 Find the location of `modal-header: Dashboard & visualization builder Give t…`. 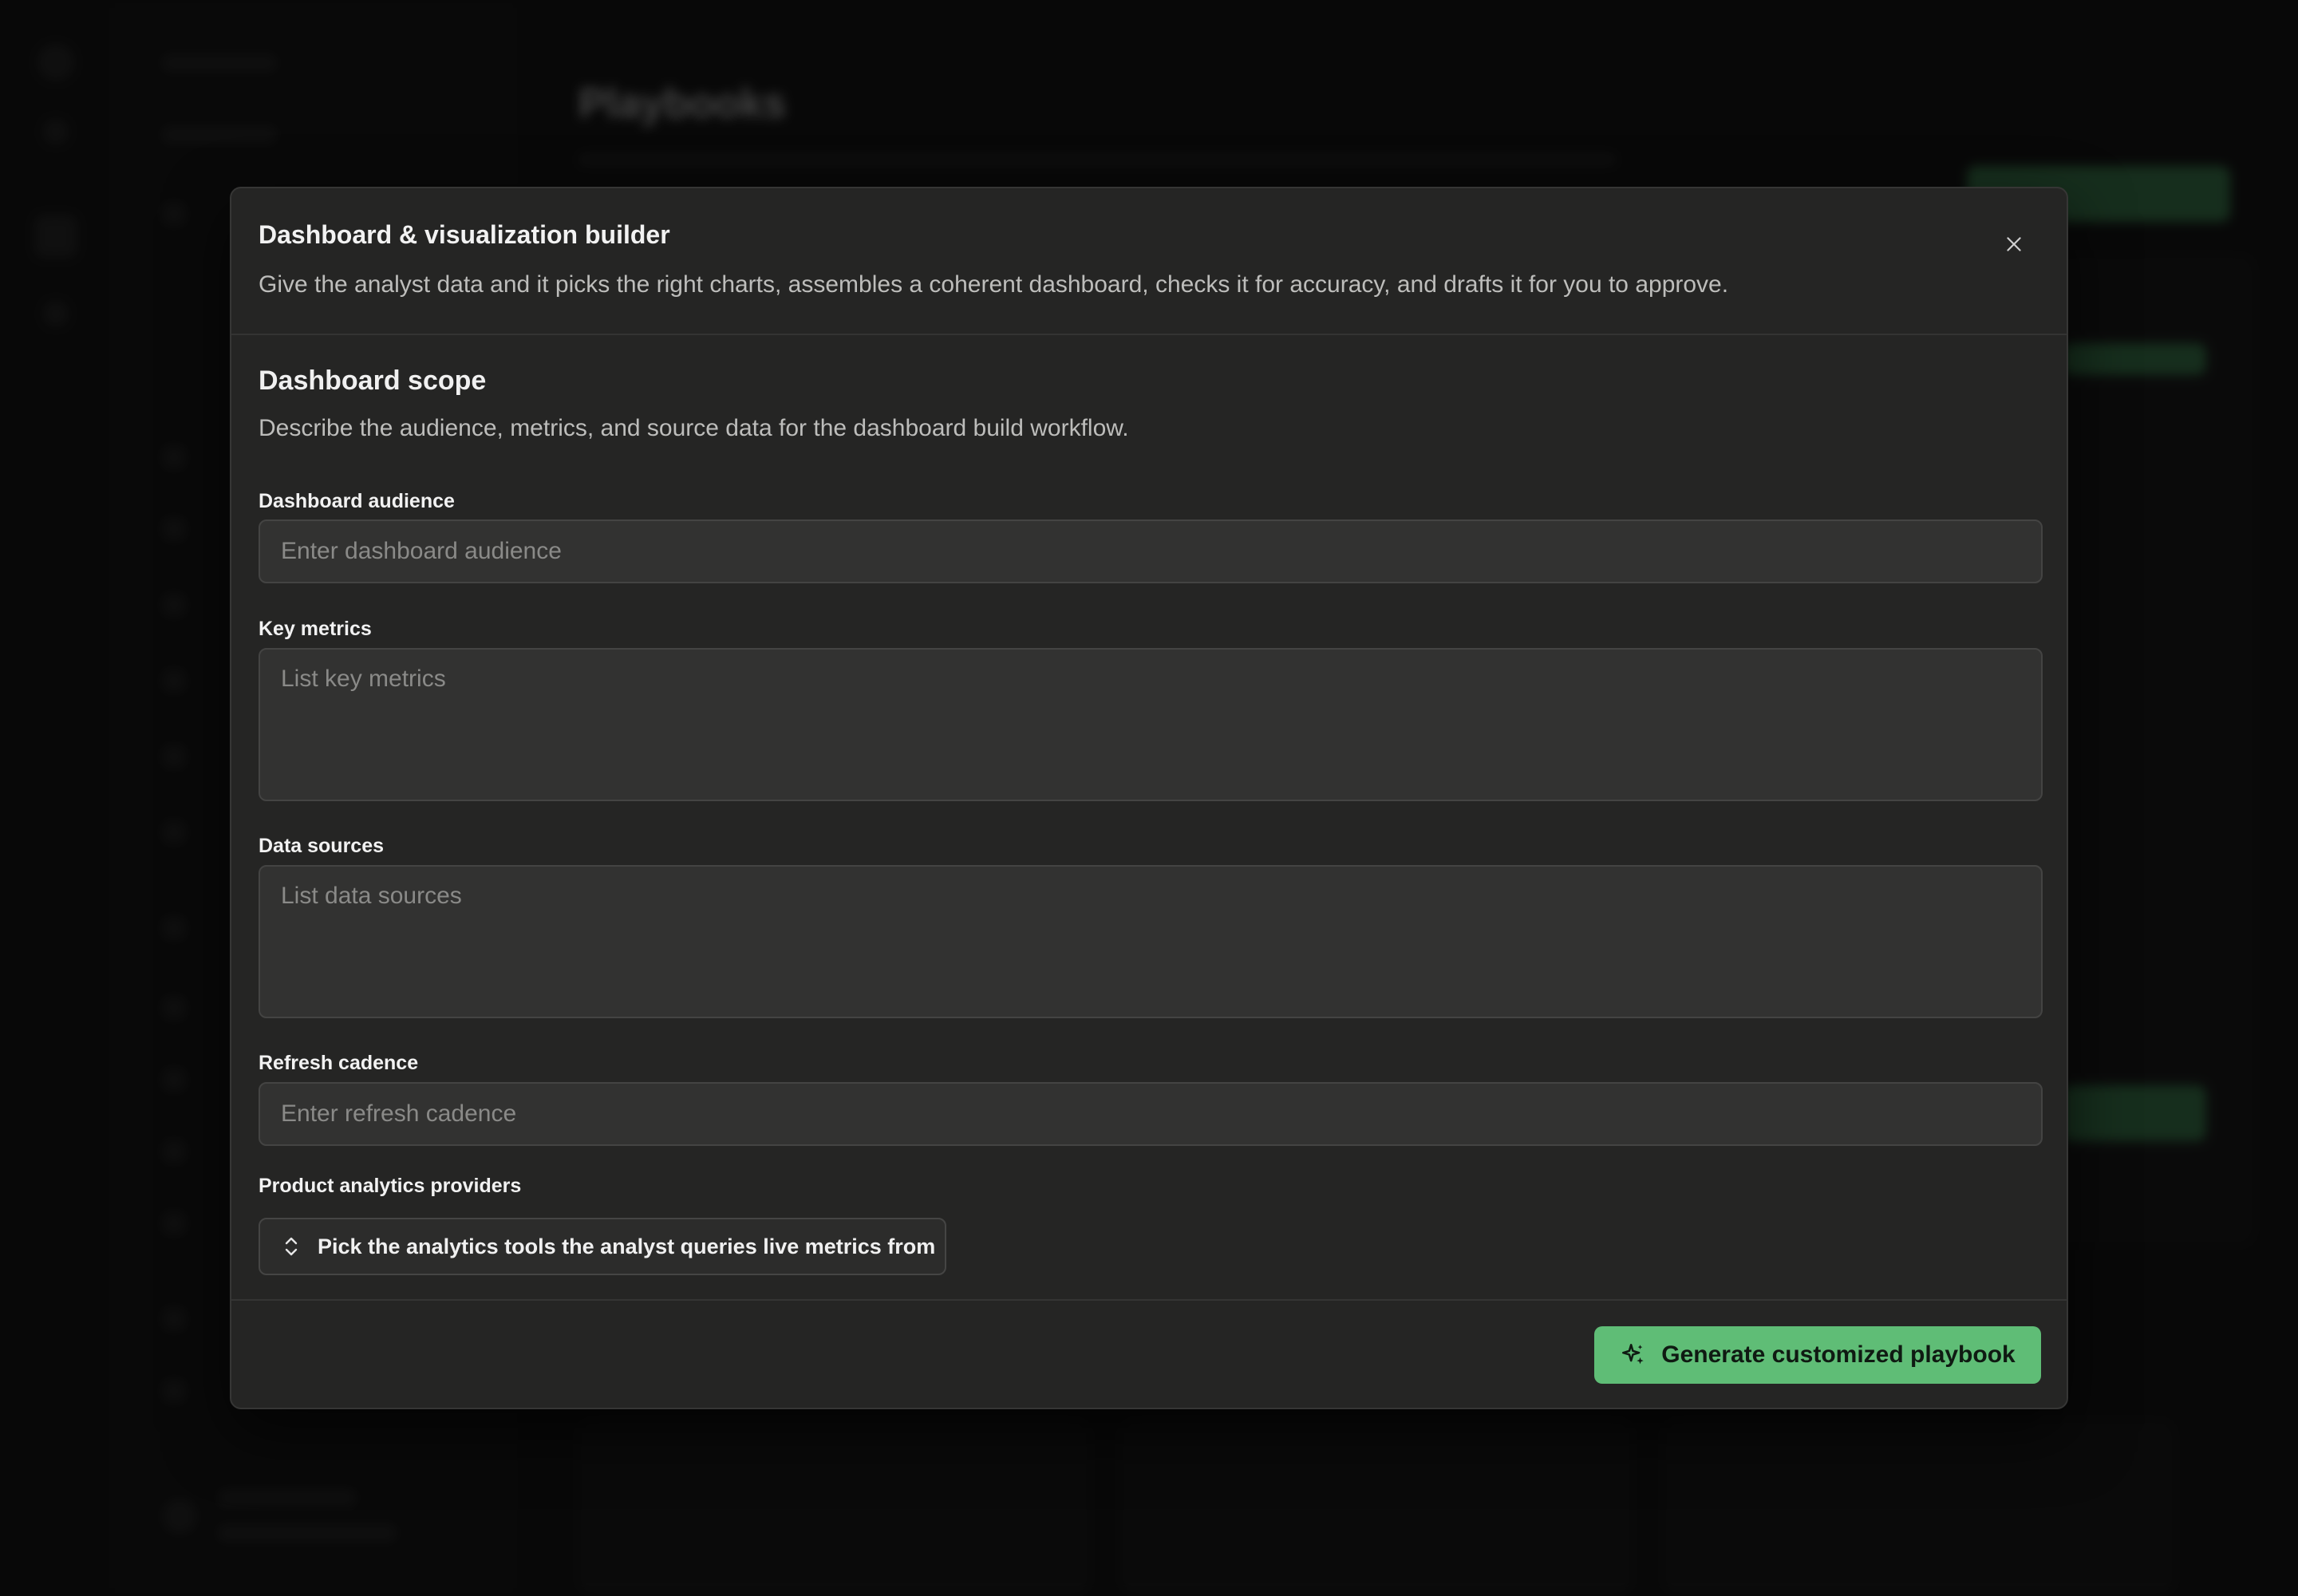

modal-header: Dashboard & visualization builder Give t… is located at coordinates (1149, 261).